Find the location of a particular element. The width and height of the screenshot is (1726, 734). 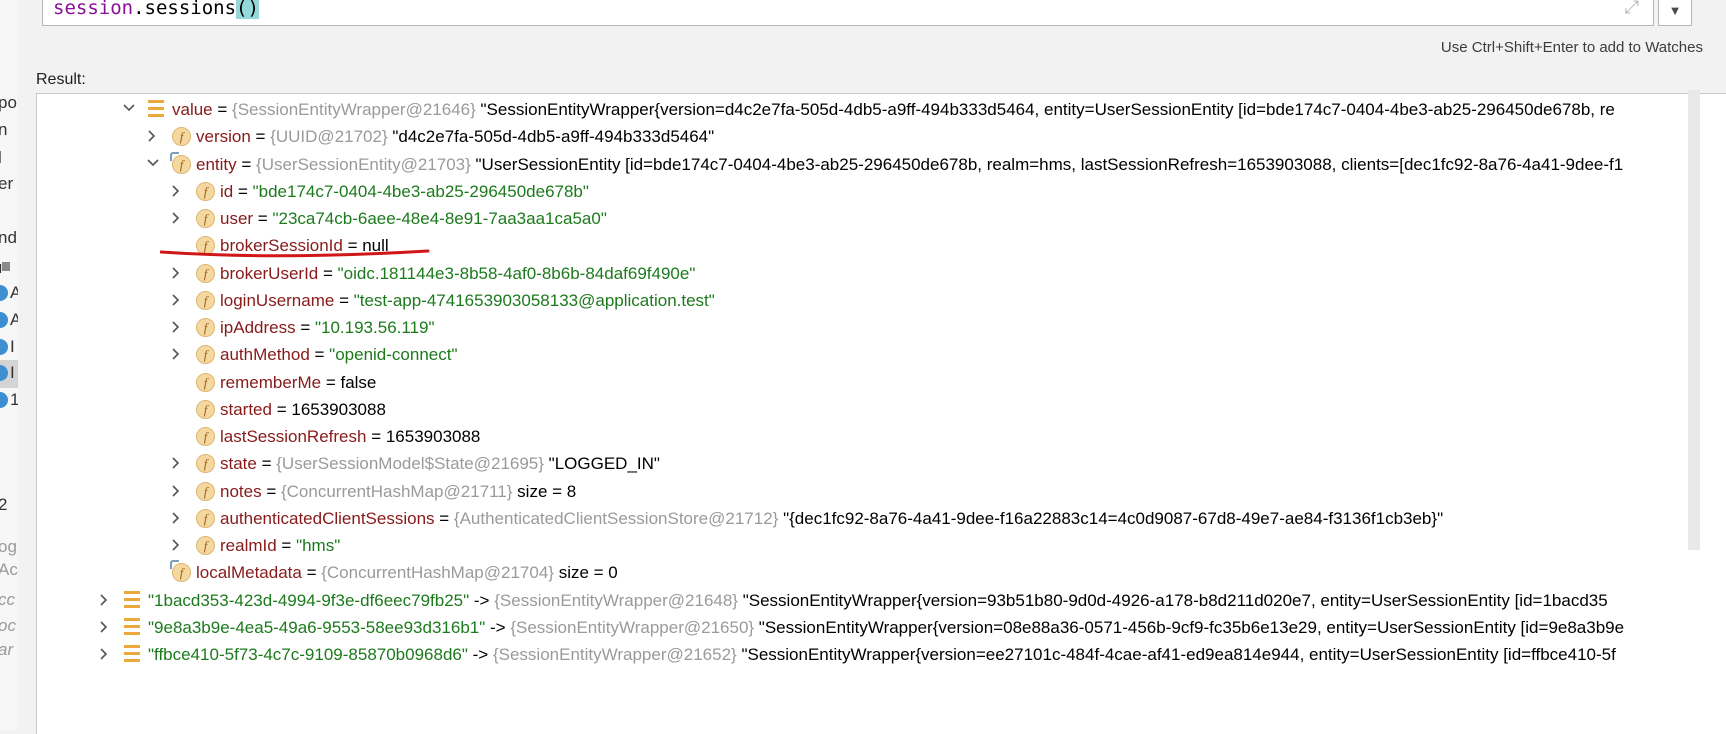

field-name: version is located at coordinates (223, 137).